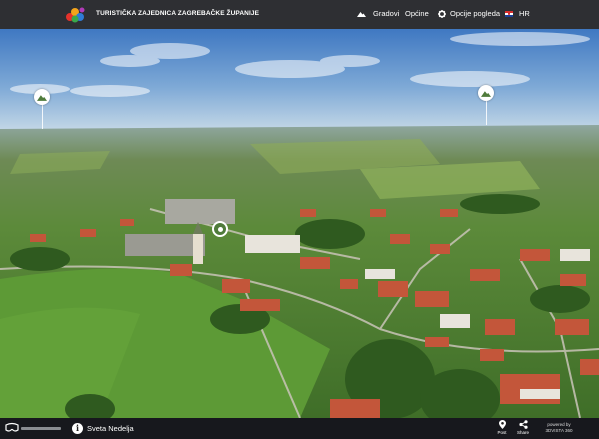 This screenshot has width=599, height=439. What do you see at coordinates (110, 428) in the screenshot?
I see `location-name: Sveta Nedelja` at bounding box center [110, 428].